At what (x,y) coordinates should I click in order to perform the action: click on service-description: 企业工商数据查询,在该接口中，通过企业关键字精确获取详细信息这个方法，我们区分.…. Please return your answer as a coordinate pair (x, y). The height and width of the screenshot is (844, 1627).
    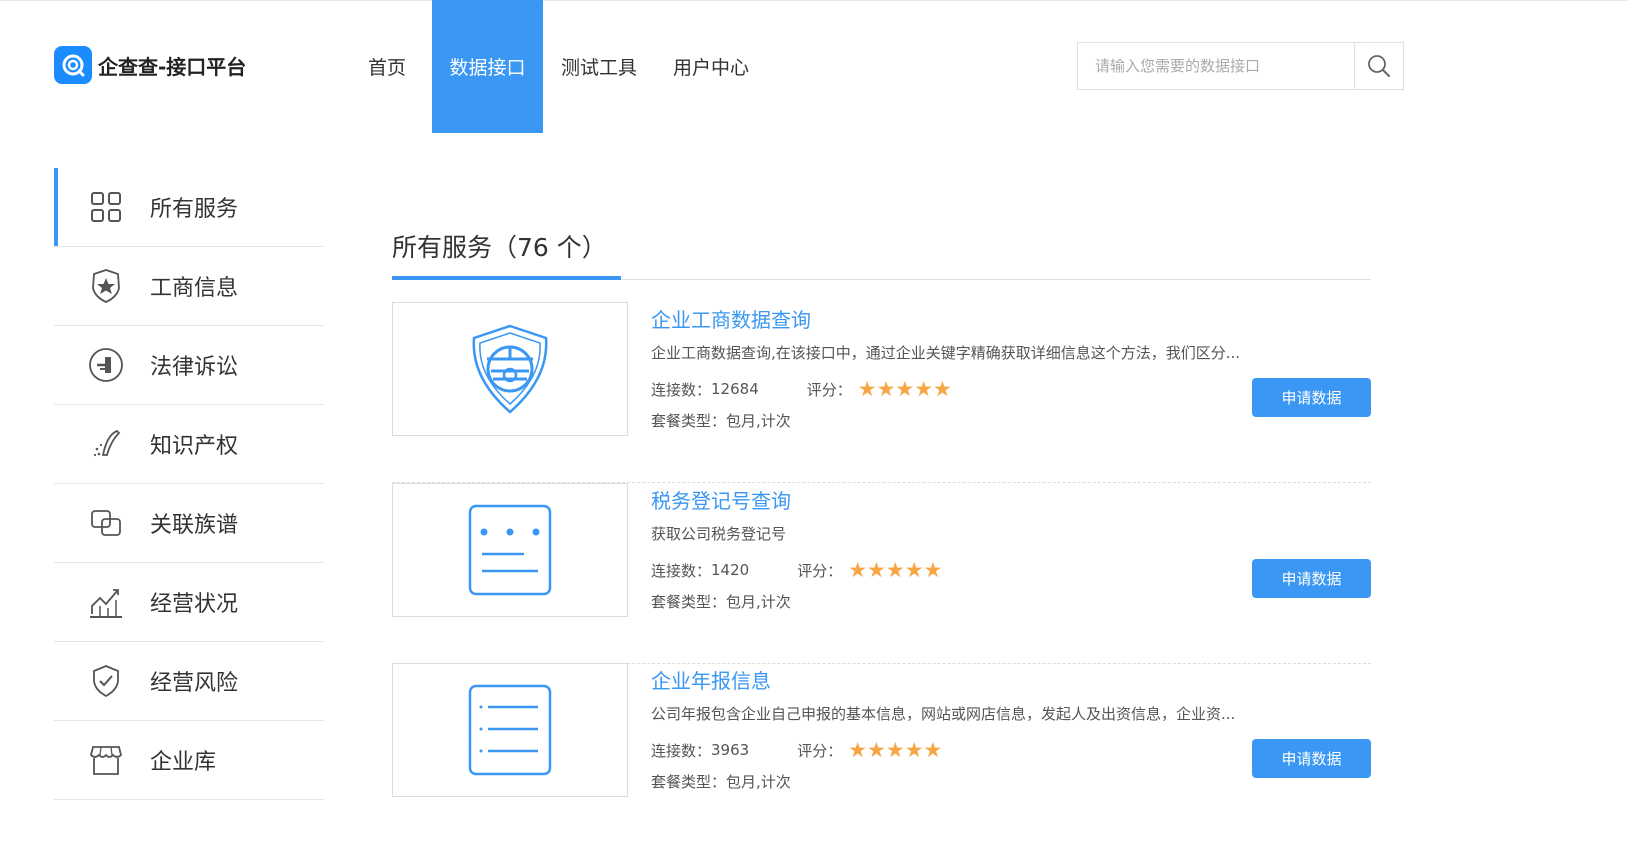
    Looking at the image, I should click on (946, 353).